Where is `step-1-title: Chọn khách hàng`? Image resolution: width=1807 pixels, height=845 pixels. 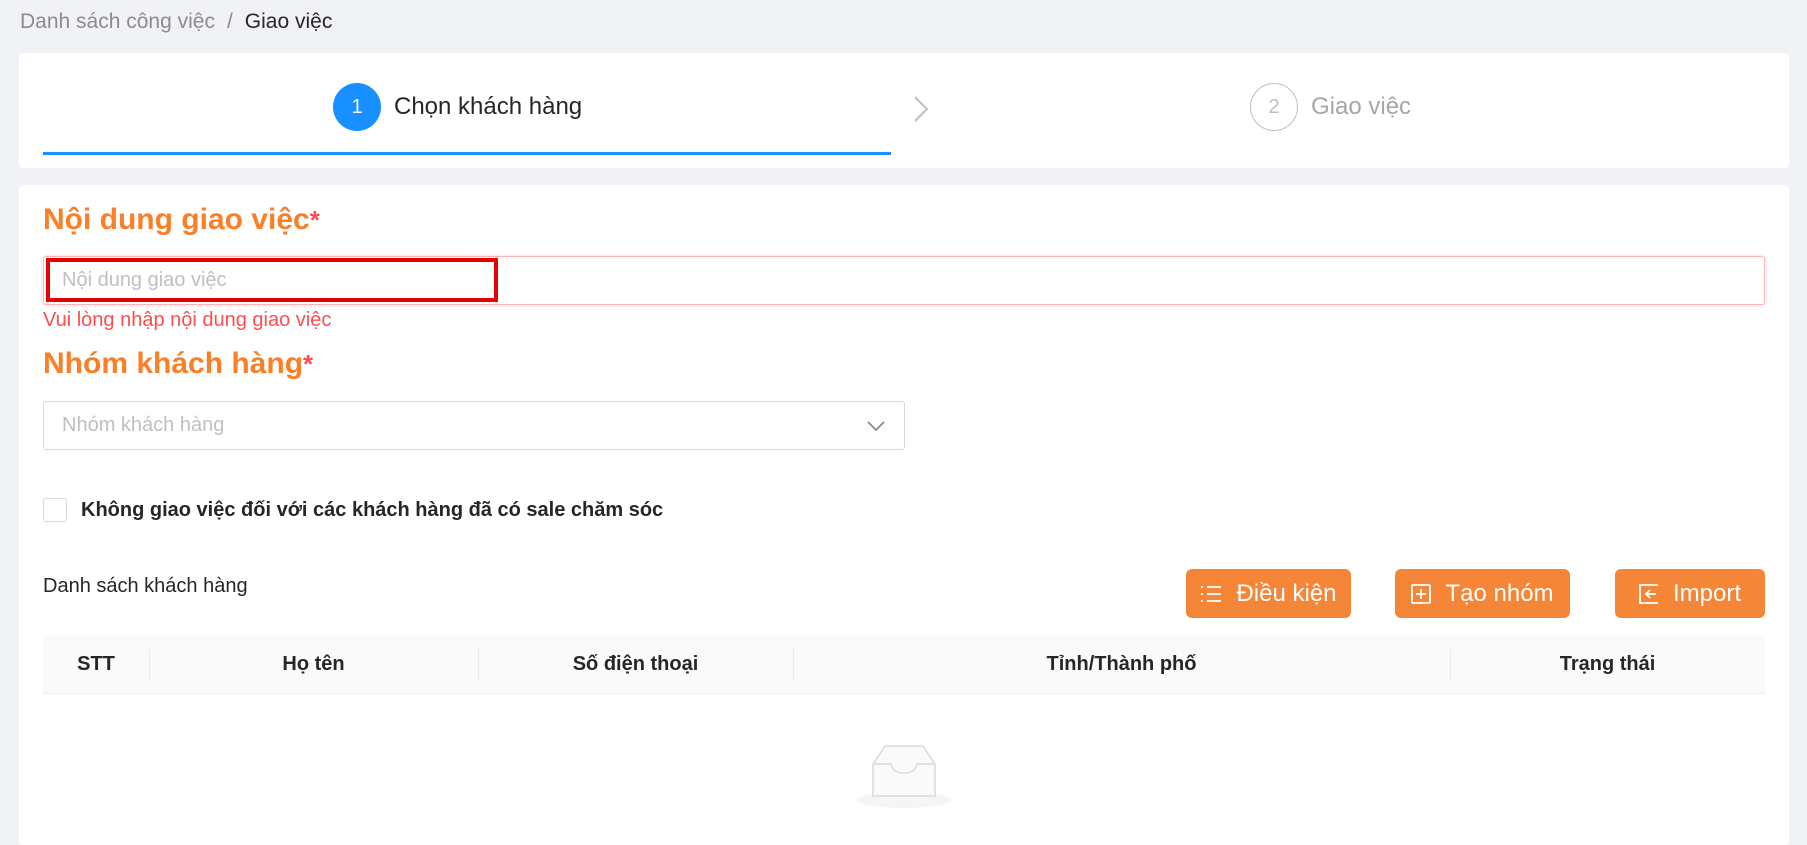 step-1-title: Chọn khách hàng is located at coordinates (488, 106).